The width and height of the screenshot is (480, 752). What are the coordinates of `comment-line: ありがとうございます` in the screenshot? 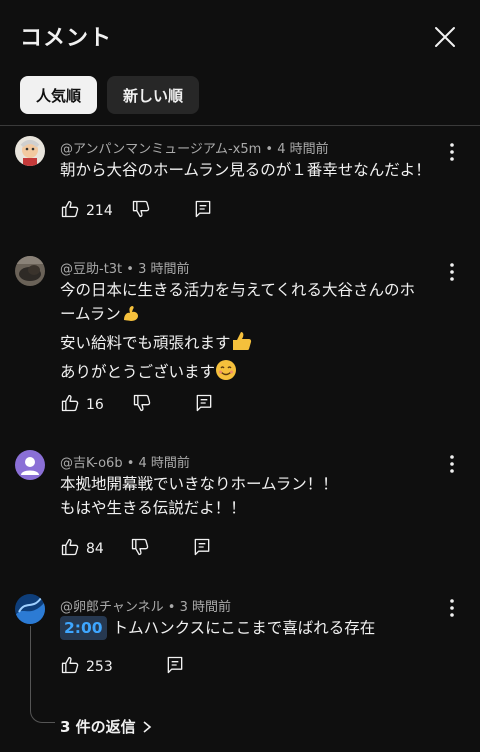 It's located at (138, 372).